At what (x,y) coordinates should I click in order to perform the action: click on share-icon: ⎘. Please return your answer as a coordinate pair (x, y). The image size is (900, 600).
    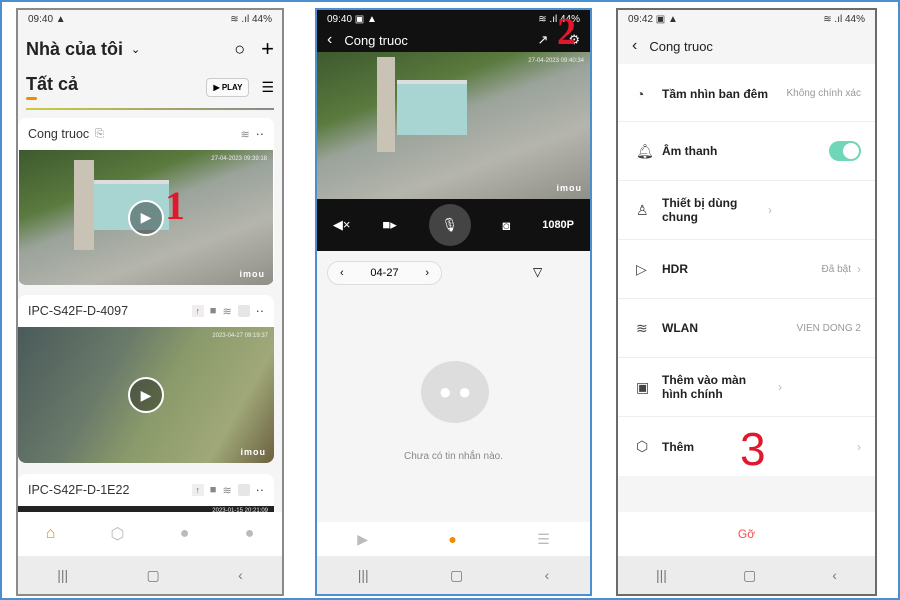
    Looking at the image, I should click on (99, 134).